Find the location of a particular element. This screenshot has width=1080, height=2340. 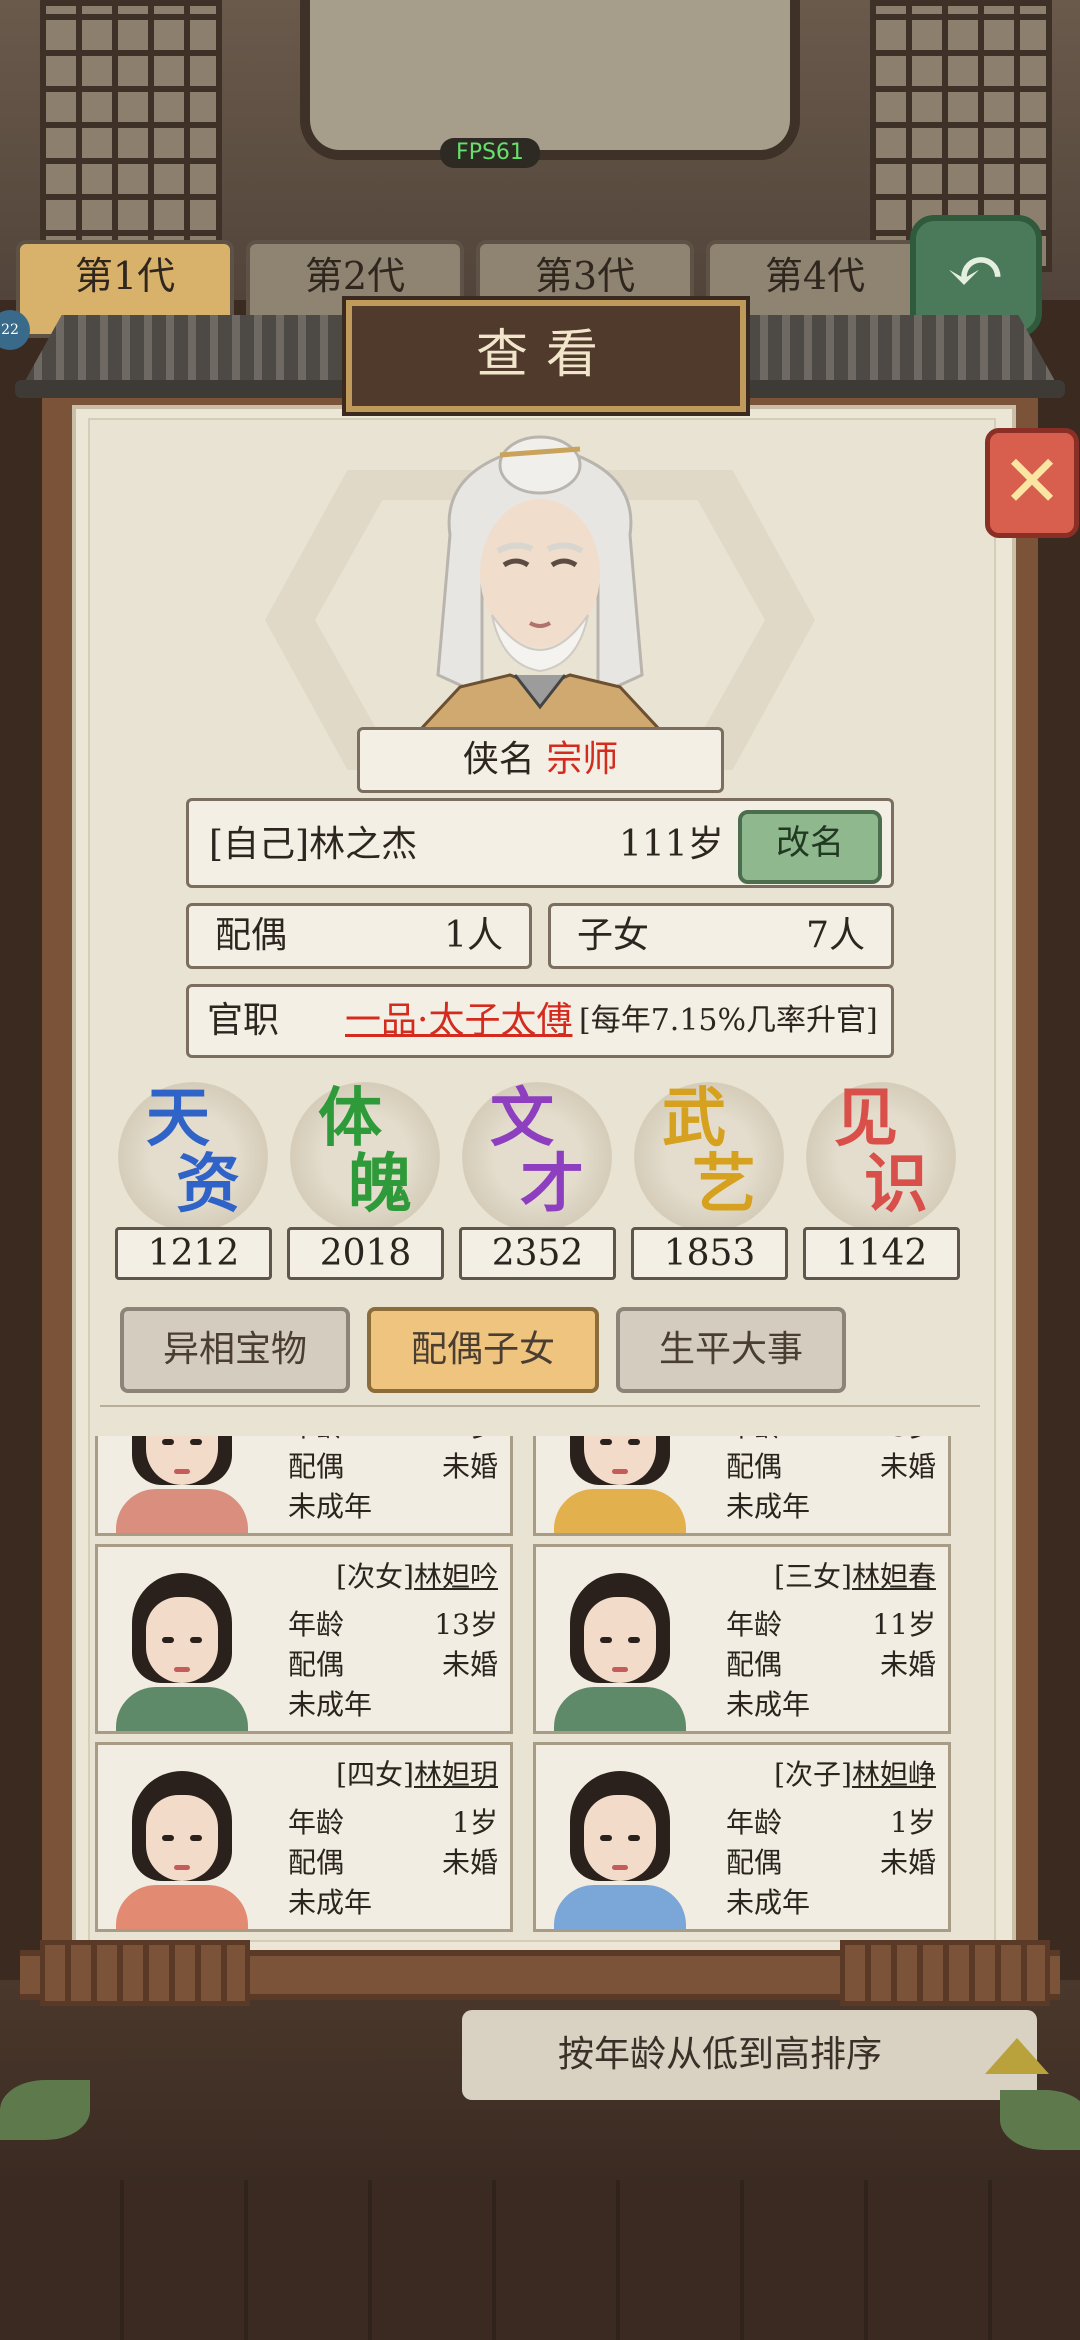

children-label: 子女 is located at coordinates (613, 935).